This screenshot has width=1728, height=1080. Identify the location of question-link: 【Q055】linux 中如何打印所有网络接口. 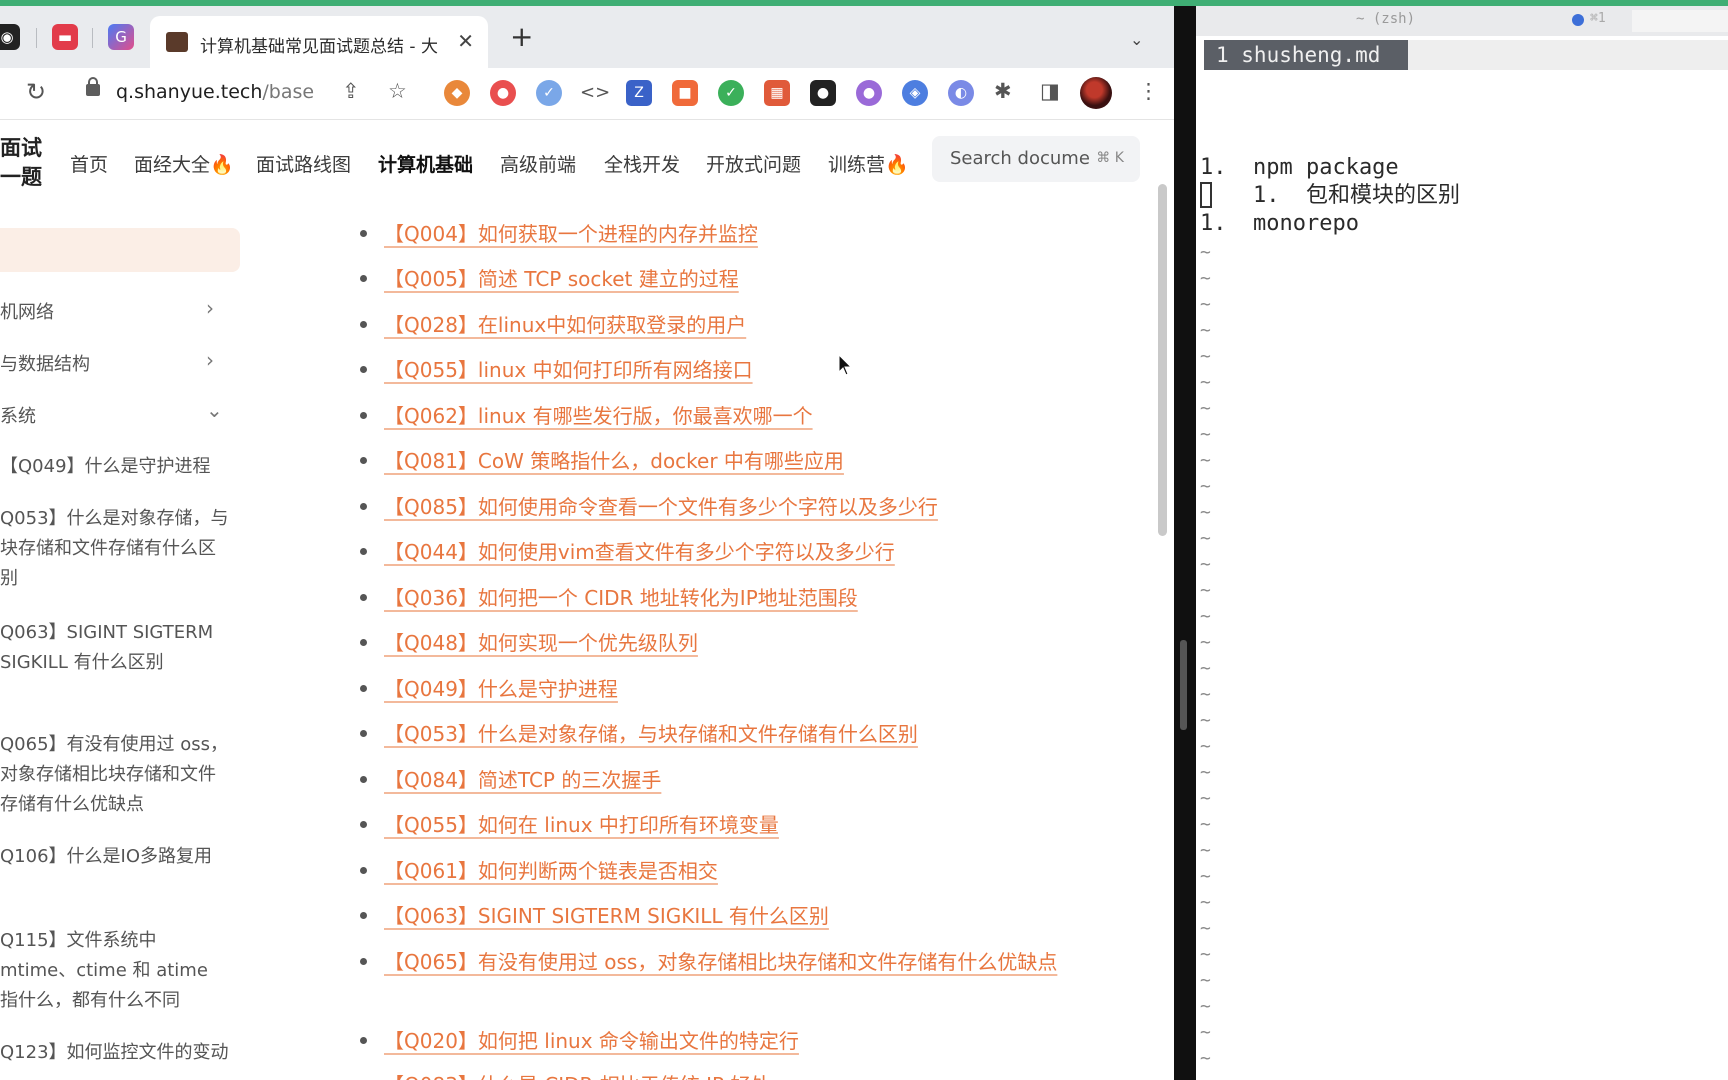
(754, 370).